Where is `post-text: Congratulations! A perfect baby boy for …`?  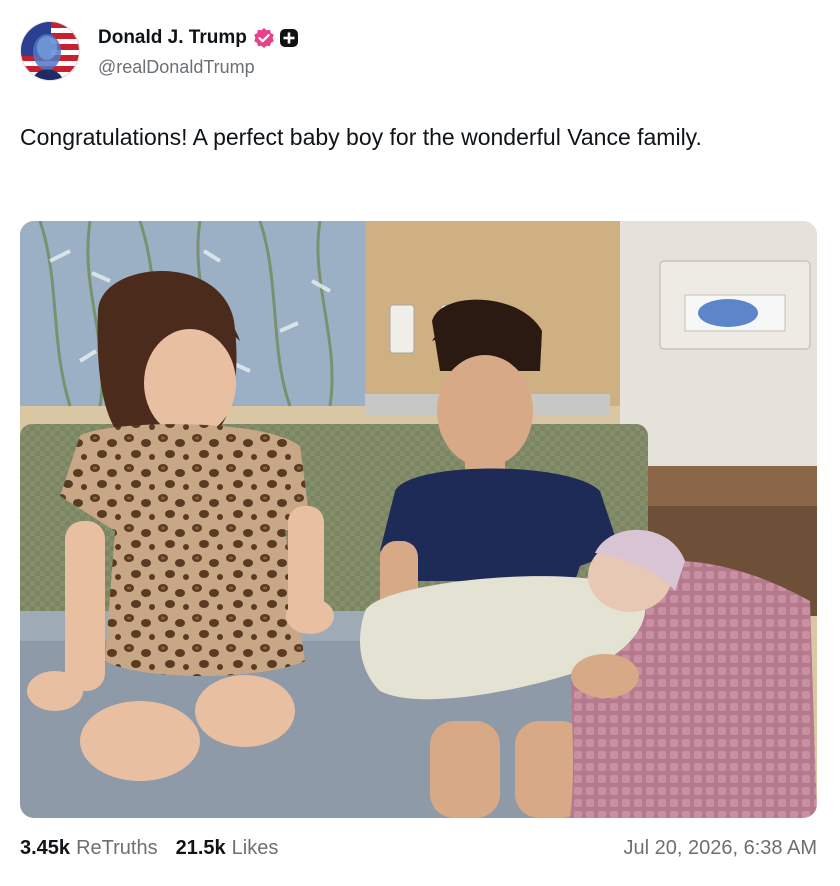
post-text: Congratulations! A perfect baby boy for … is located at coordinates (361, 137).